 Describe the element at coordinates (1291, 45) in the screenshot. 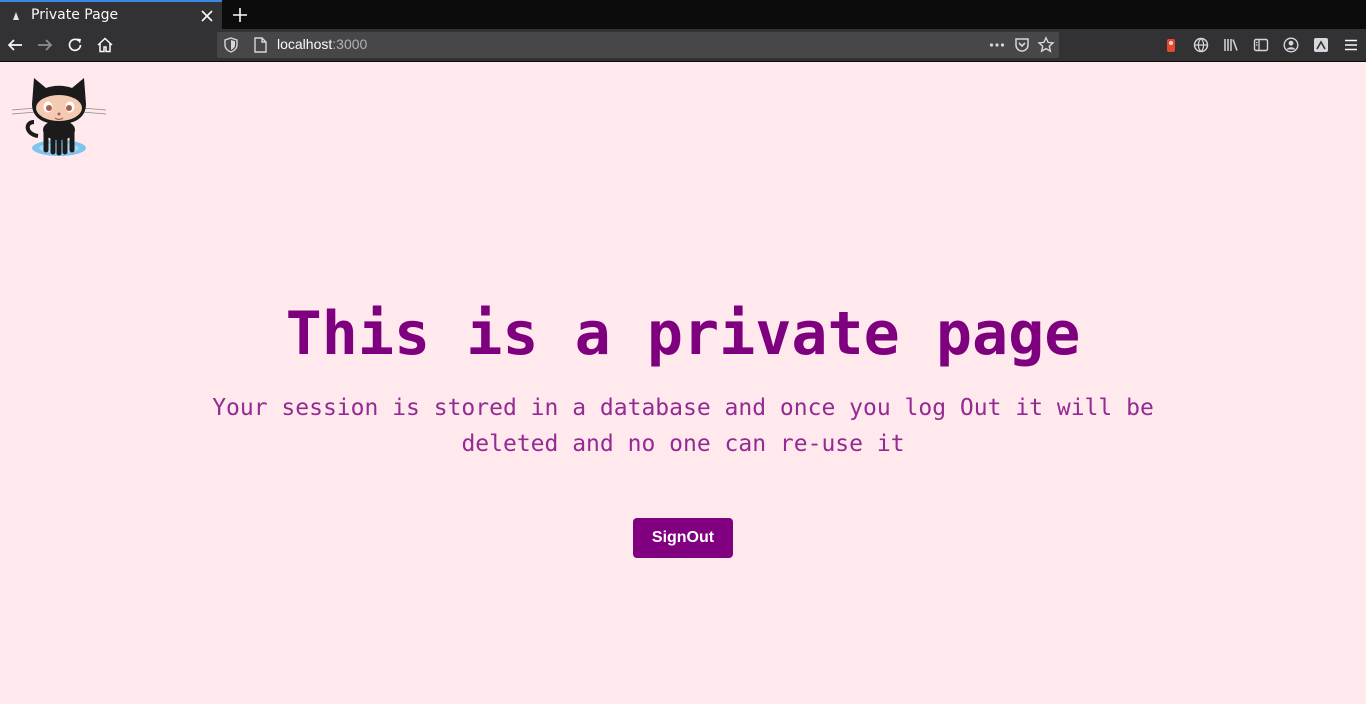

I see `account-icon` at that location.